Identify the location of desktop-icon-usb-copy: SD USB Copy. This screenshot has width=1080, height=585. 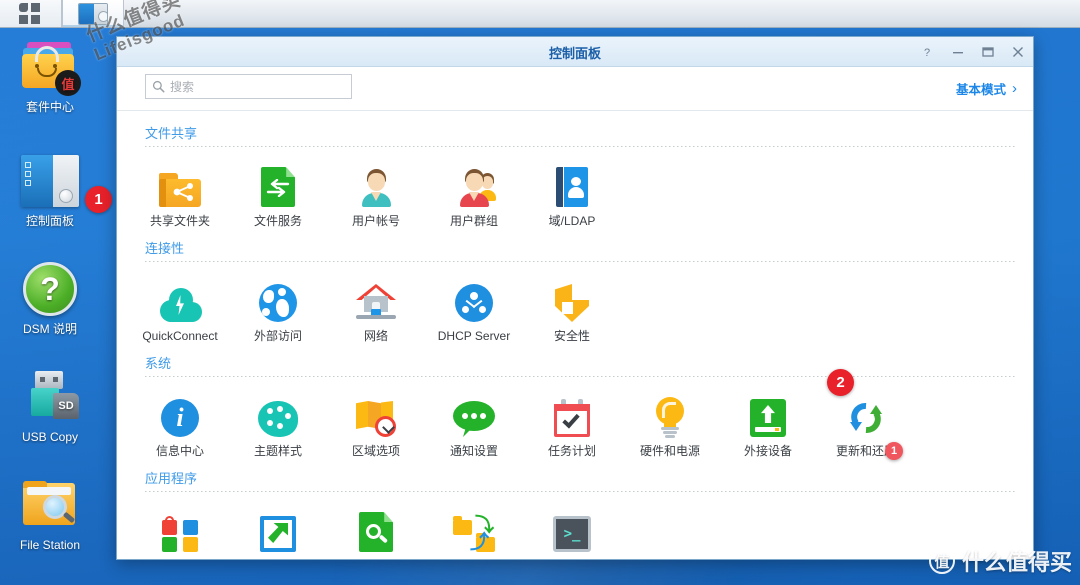
(50, 405).